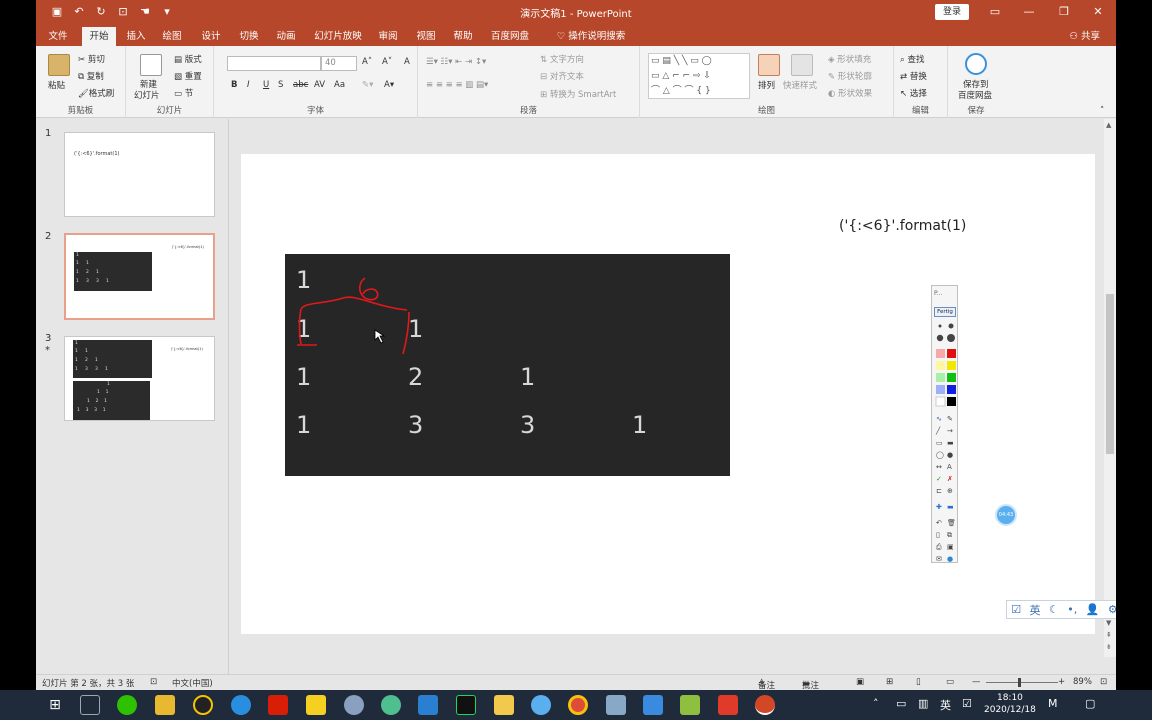  I want to click on scroll-up-icon: ▲, so click(1108, 125).